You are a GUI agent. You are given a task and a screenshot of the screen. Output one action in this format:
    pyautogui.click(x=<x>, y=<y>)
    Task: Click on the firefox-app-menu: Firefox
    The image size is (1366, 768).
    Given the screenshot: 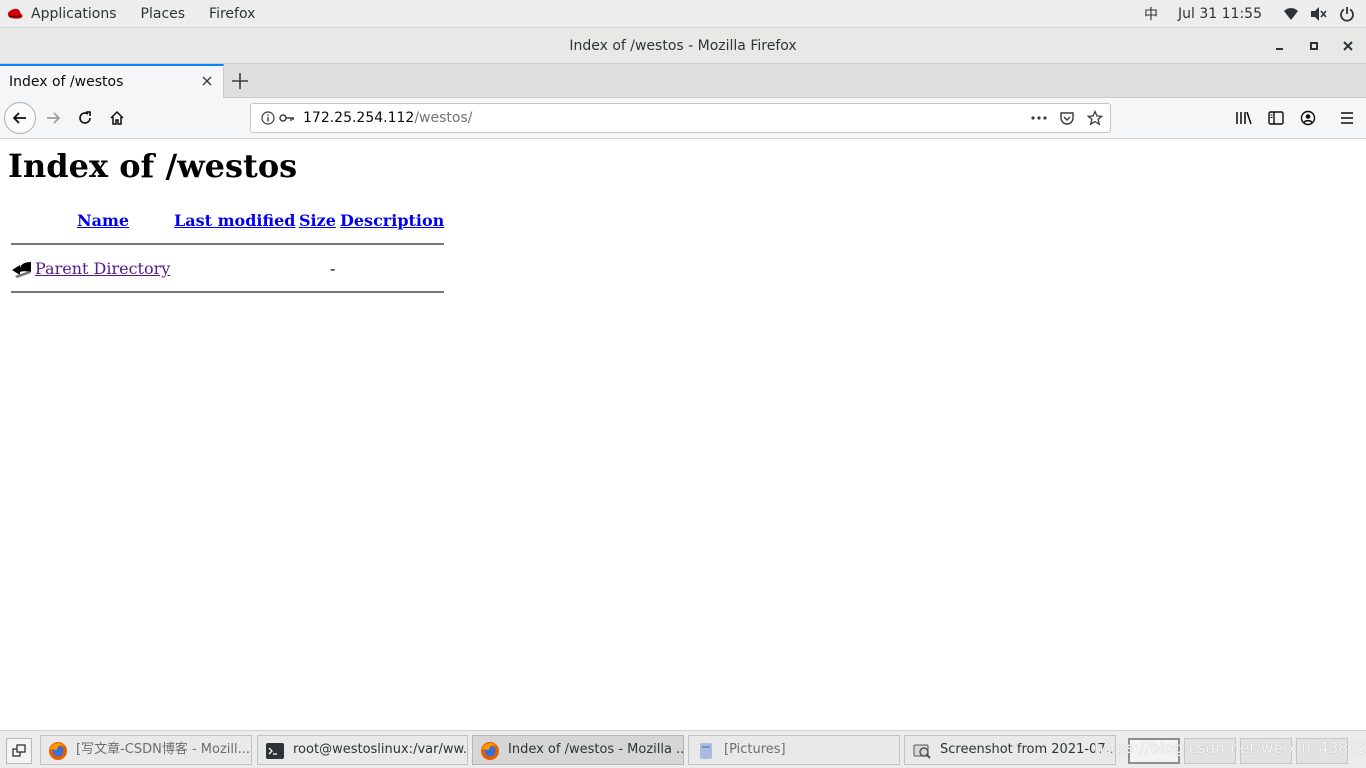 What is the action you would take?
    pyautogui.click(x=232, y=14)
    